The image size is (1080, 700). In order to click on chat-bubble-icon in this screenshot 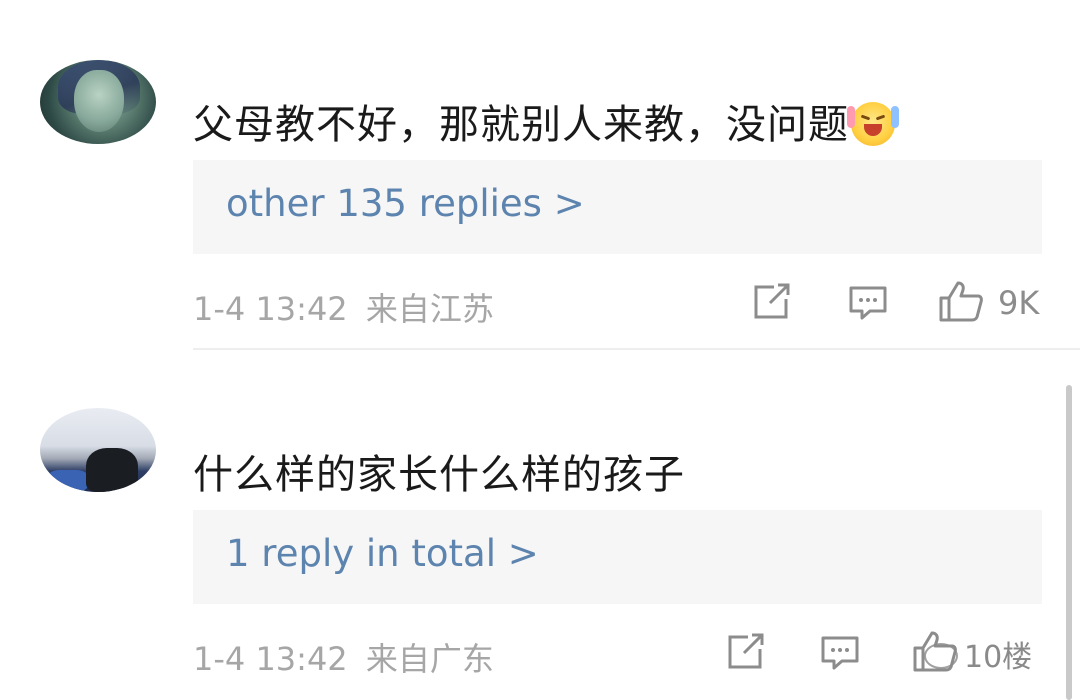, I will do `click(941, 656)`.